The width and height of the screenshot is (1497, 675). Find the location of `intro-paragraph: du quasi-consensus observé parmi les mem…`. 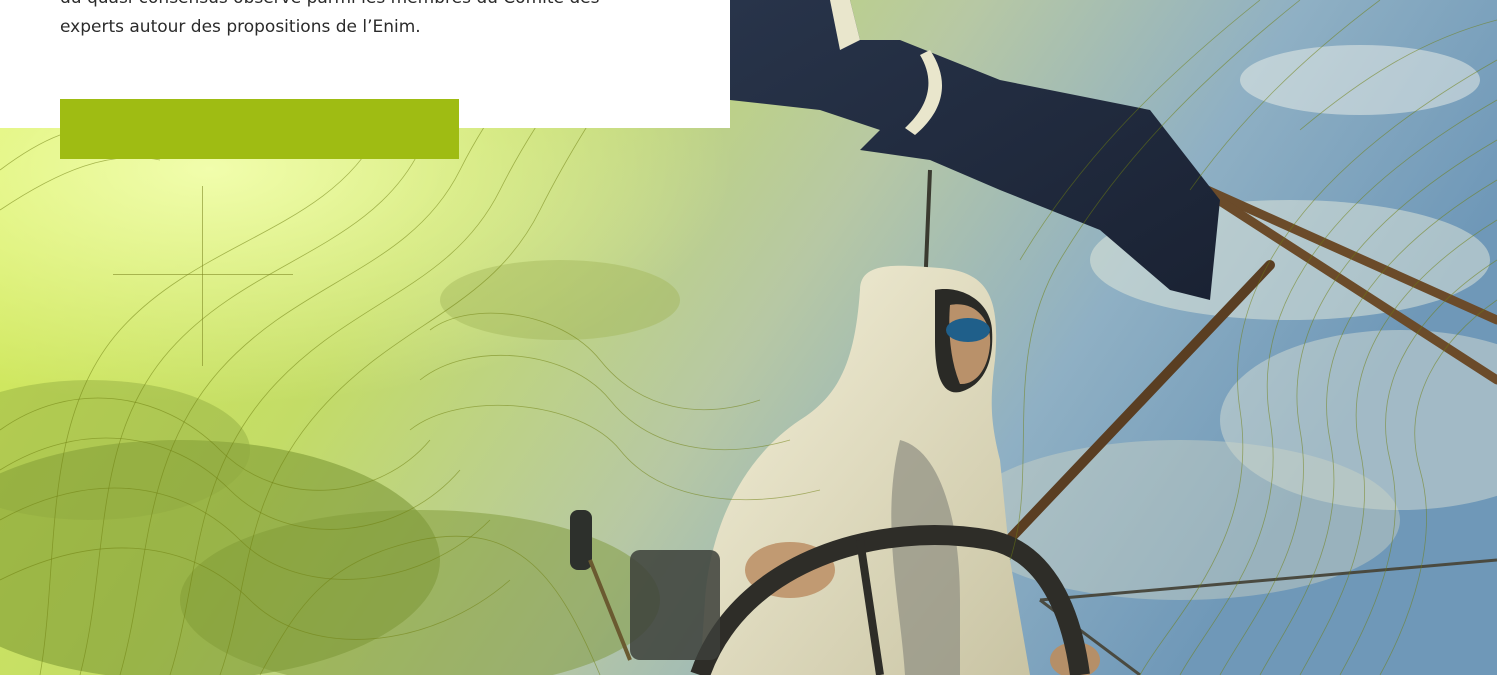

intro-paragraph: du quasi-consensus observé parmi les mem… is located at coordinates (380, 21).